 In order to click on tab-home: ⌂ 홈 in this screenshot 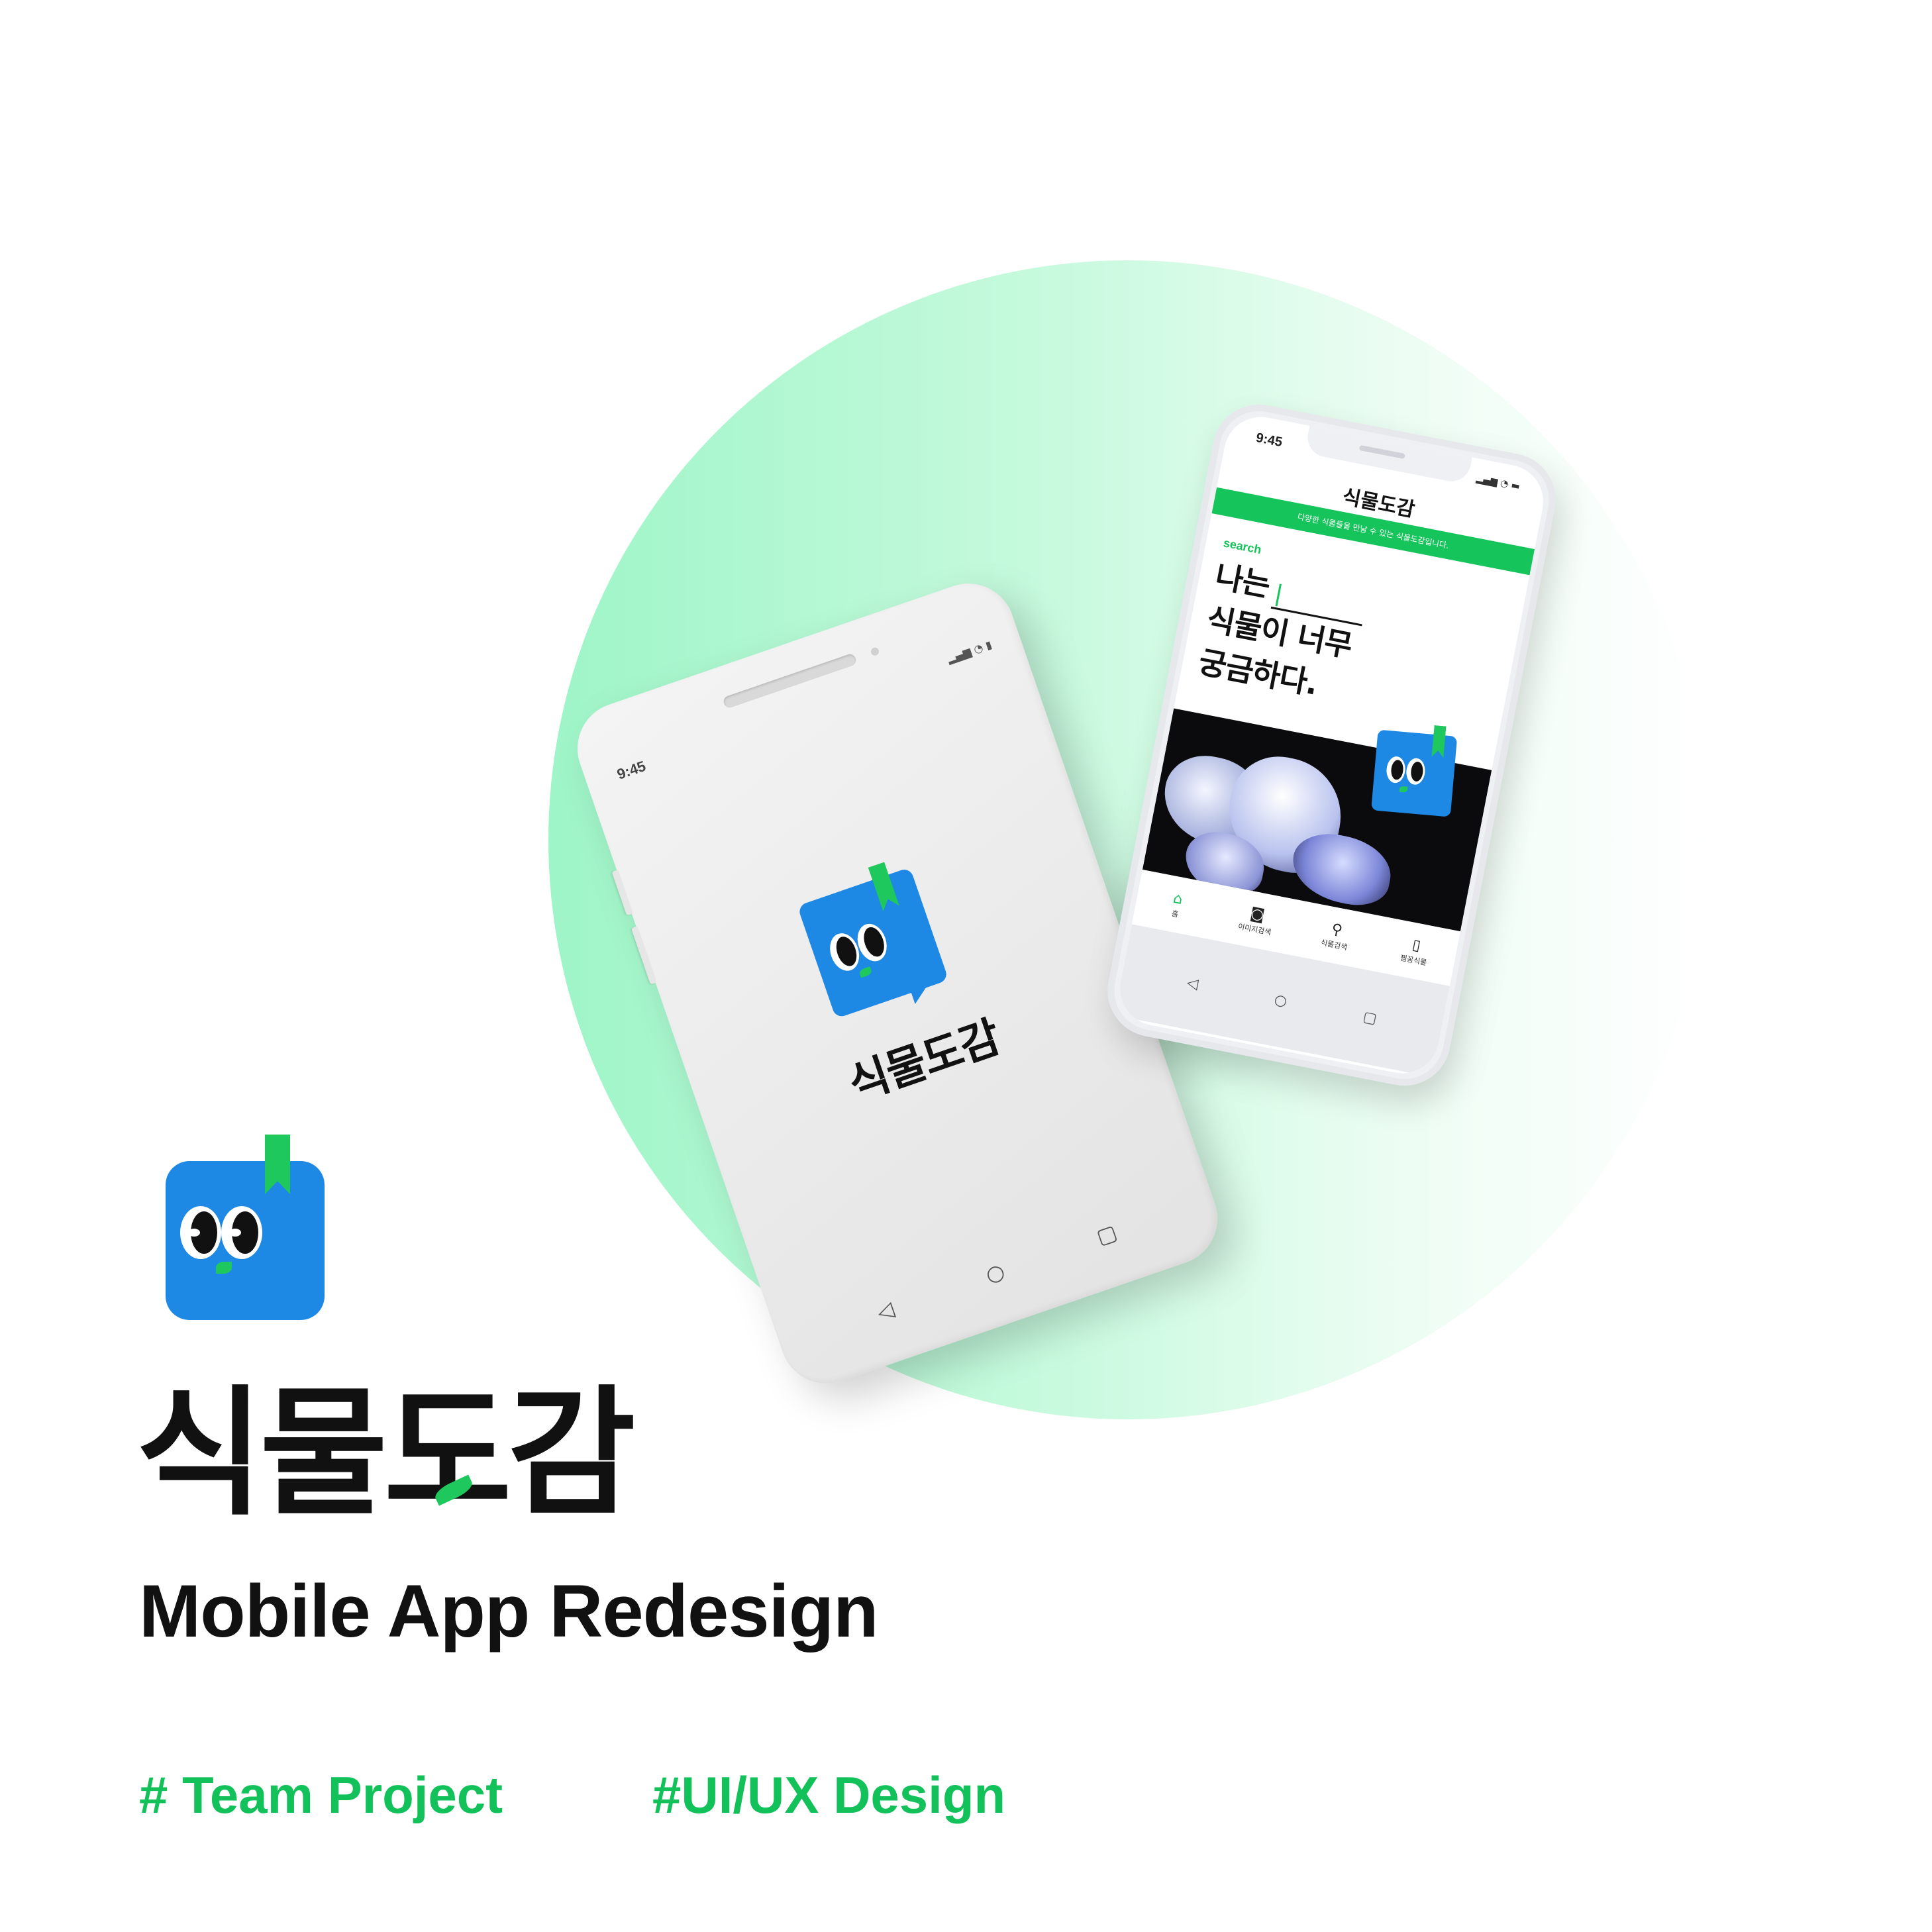, I will do `click(1177, 905)`.